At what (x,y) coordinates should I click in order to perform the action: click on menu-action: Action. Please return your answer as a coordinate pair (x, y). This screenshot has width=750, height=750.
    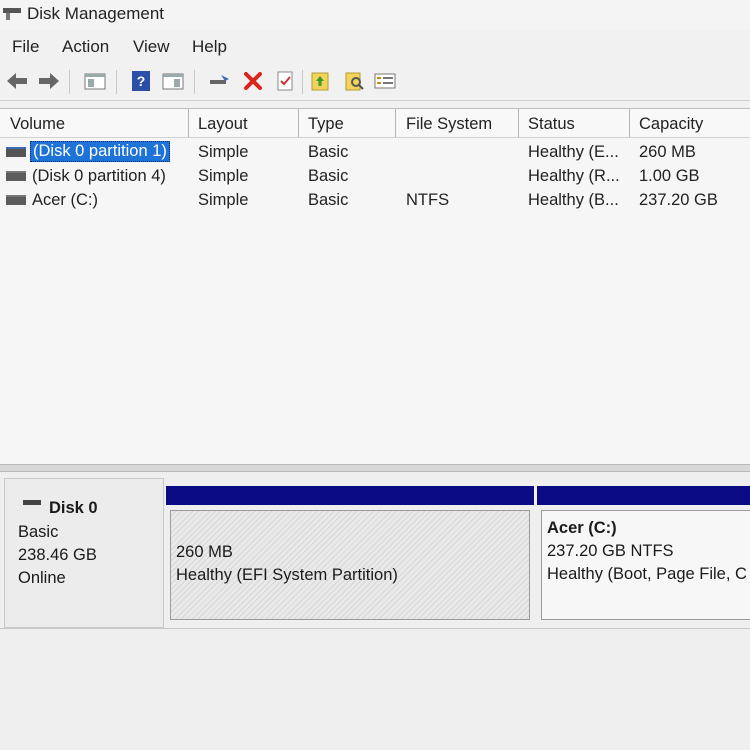
    Looking at the image, I should click on (85, 47).